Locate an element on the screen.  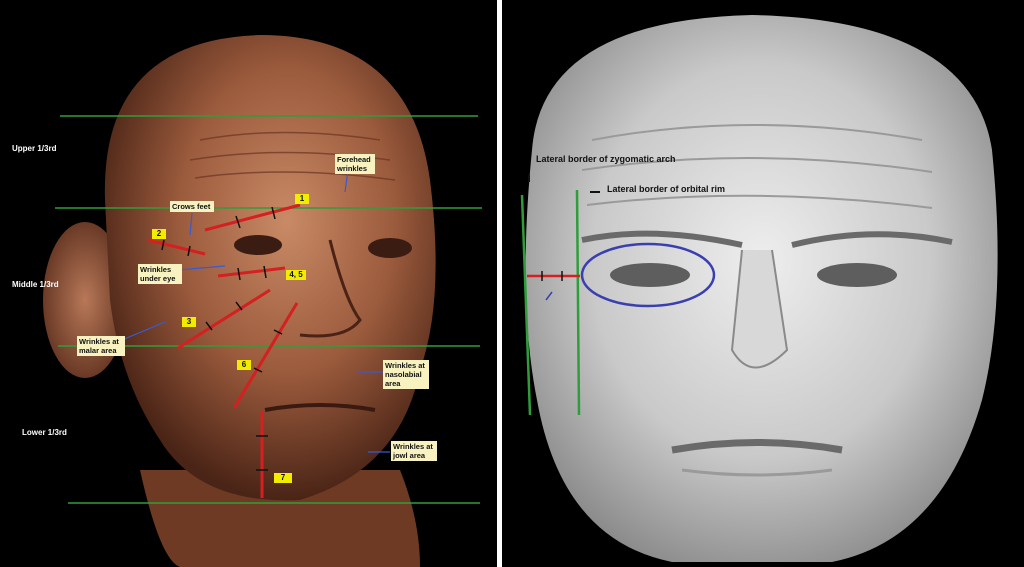
label-wrinkles-under-eye: Wrinkles under eye is located at coordinates (160, 274).